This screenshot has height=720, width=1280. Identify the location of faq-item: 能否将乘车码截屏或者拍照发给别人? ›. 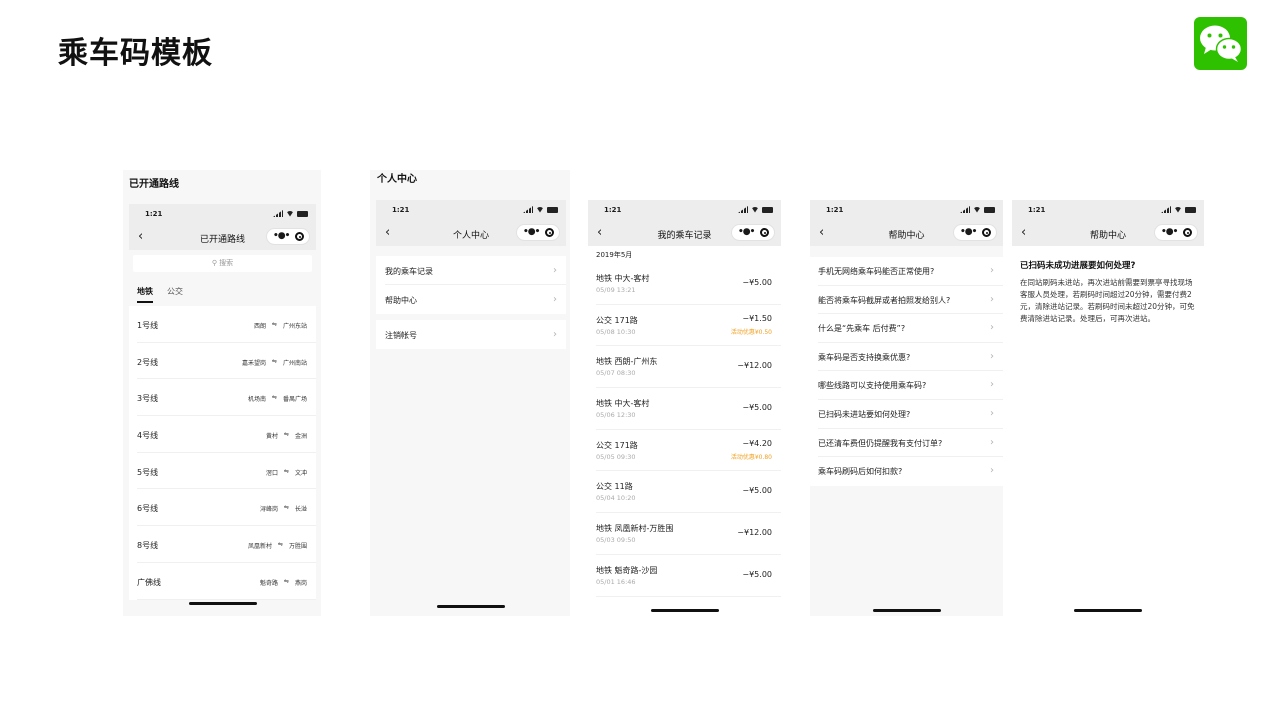
(910, 300).